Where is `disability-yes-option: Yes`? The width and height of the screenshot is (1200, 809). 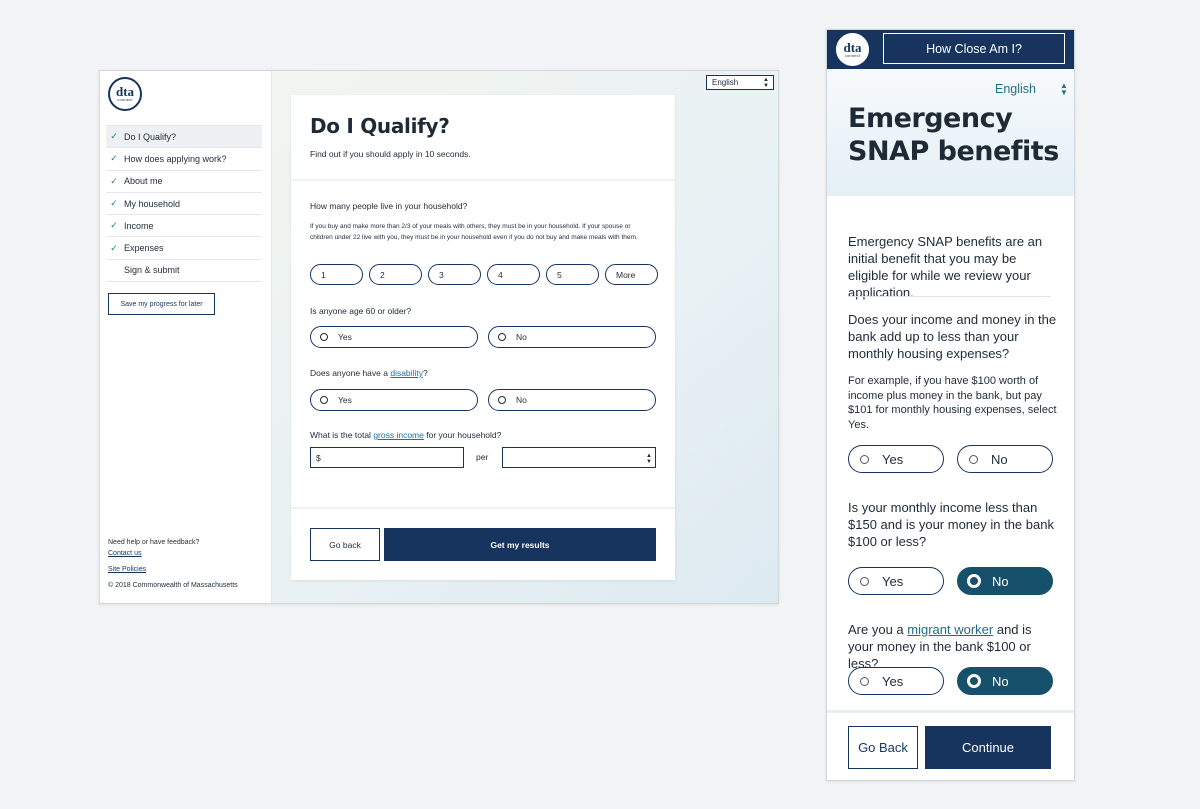 disability-yes-option: Yes is located at coordinates (394, 400).